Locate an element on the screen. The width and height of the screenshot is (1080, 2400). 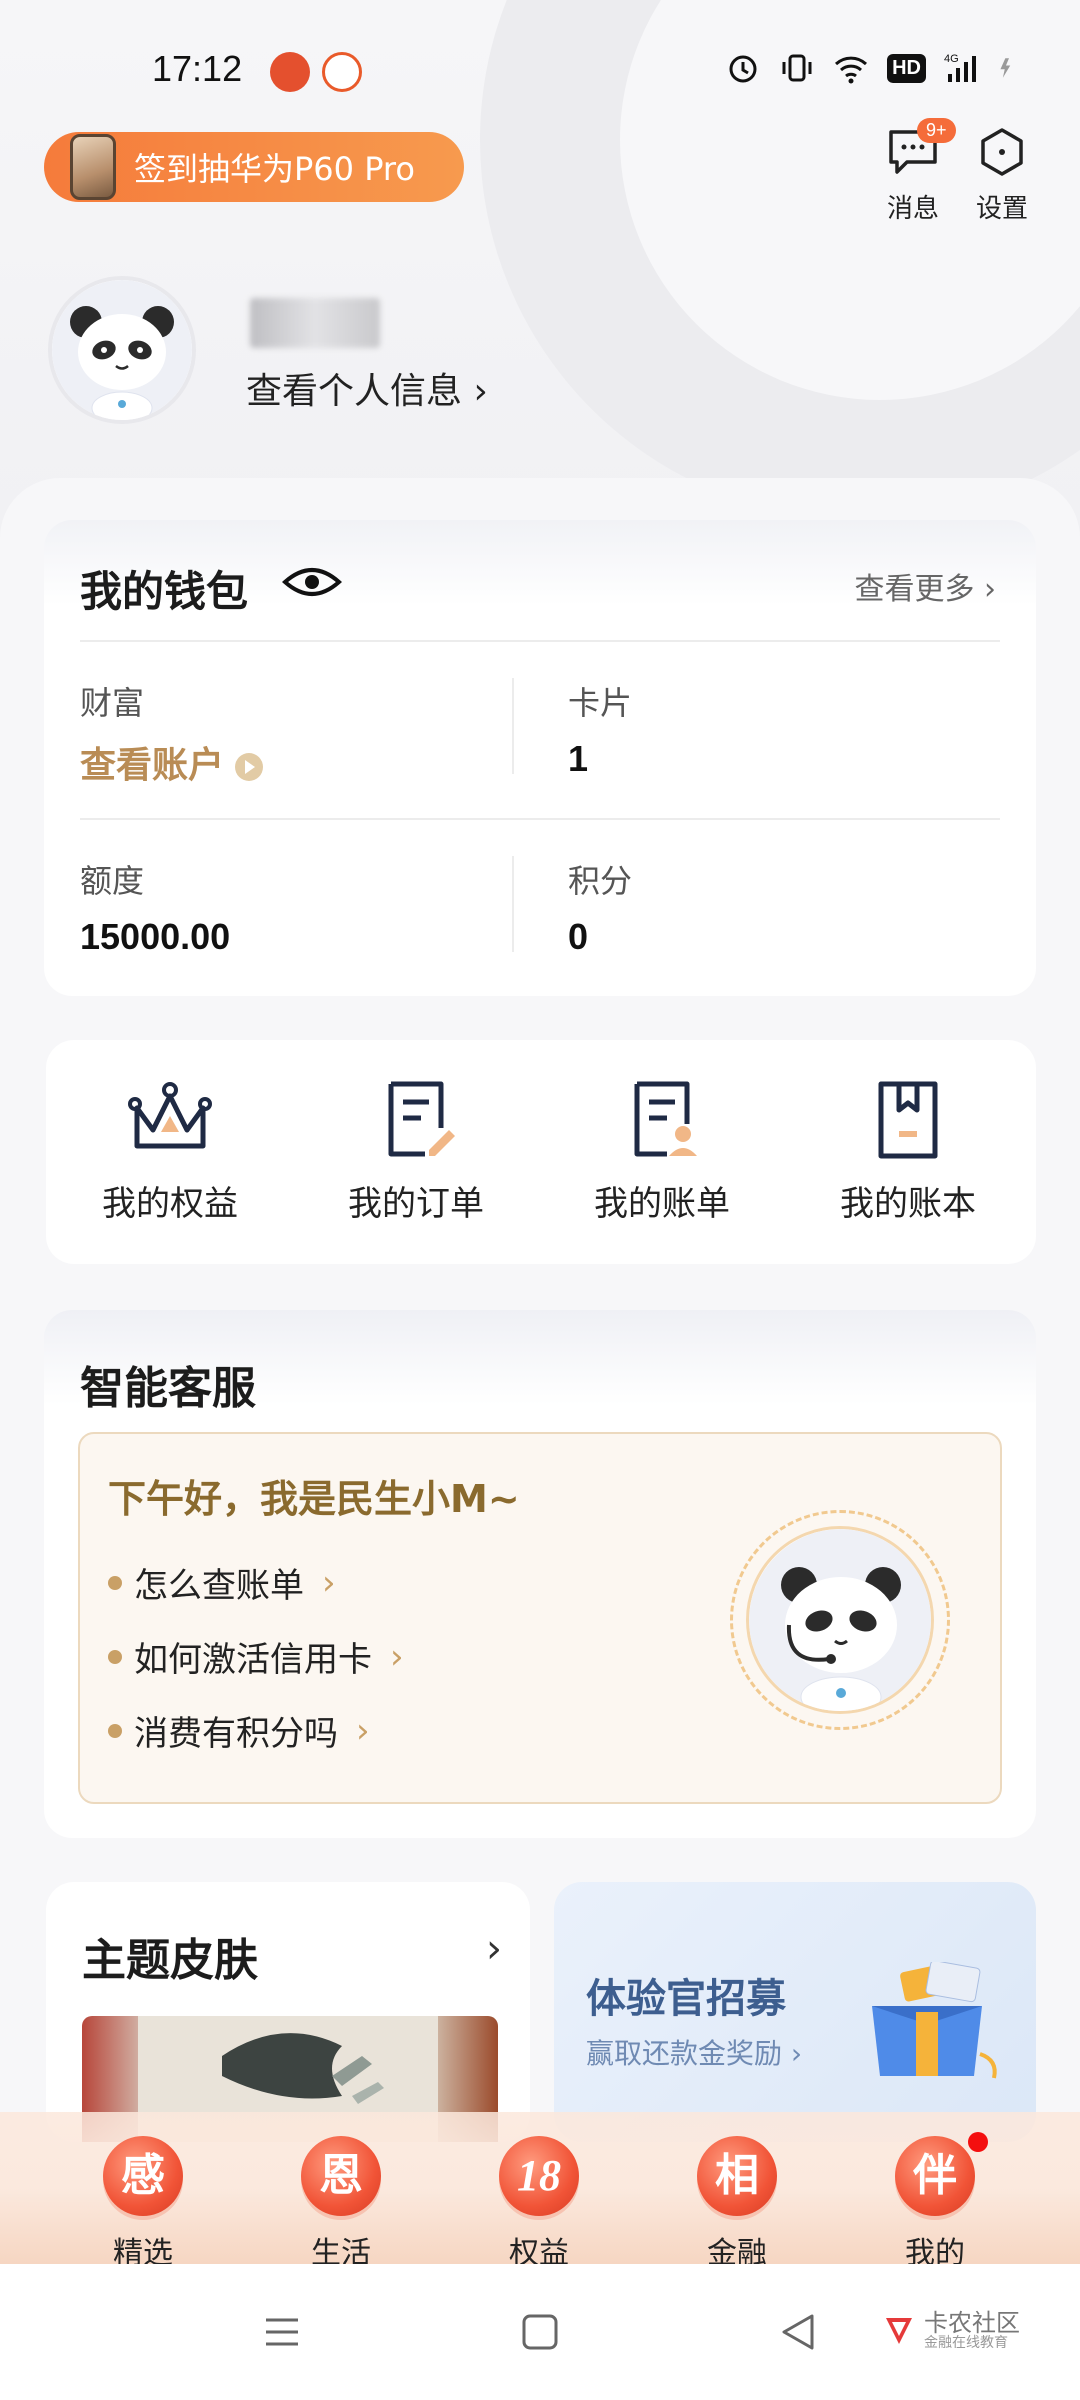
promo-text: 签到抽华为P60 Pro is located at coordinates (274, 169).